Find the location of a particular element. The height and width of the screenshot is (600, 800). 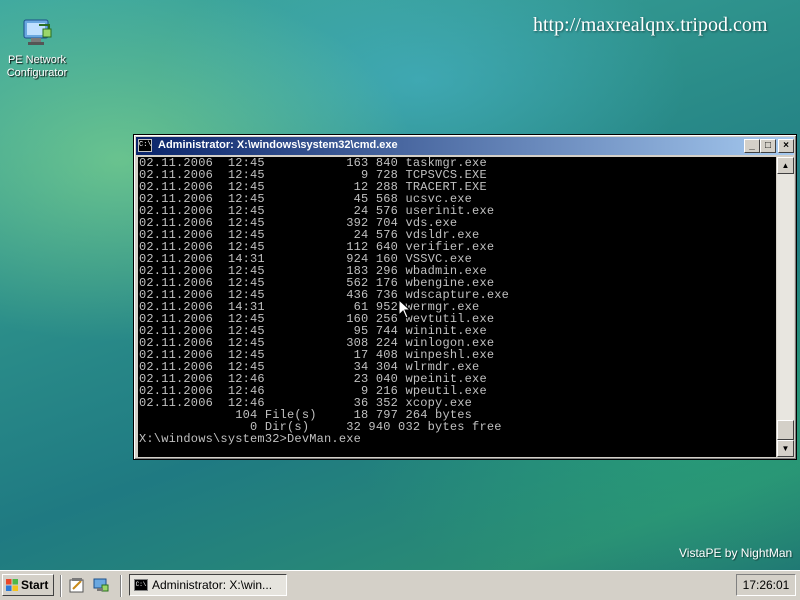

start-button: Start is located at coordinates (28, 585).